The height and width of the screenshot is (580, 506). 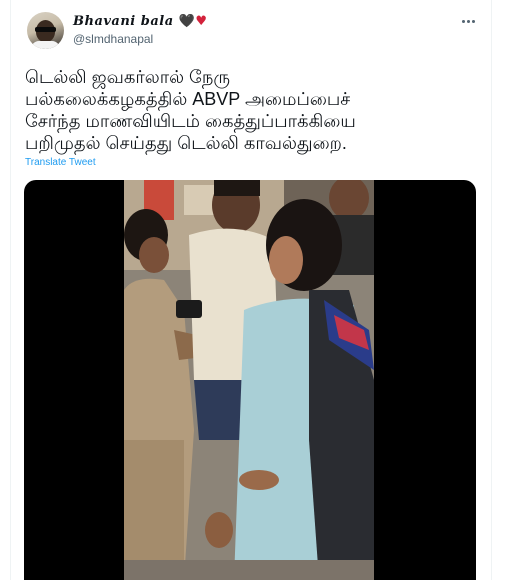 What do you see at coordinates (468, 21) in the screenshot?
I see `more-options-icon` at bounding box center [468, 21].